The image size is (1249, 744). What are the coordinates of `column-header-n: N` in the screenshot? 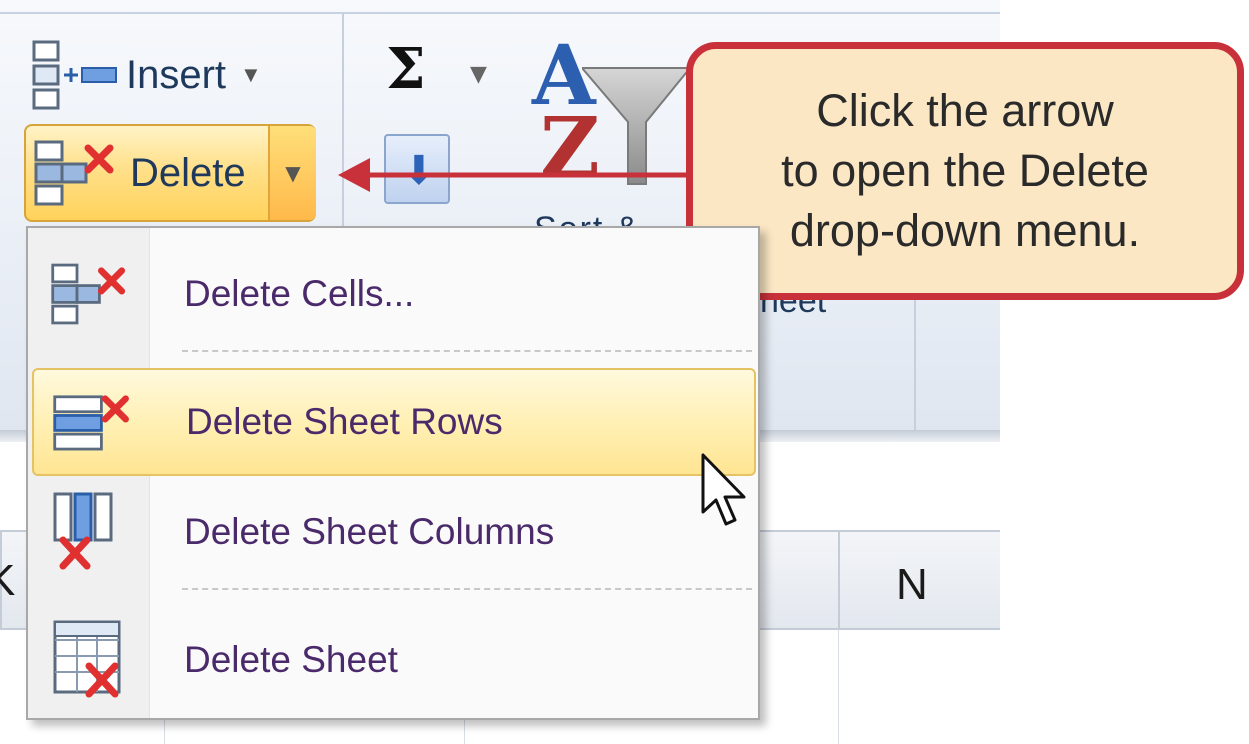 It's located at (912, 585).